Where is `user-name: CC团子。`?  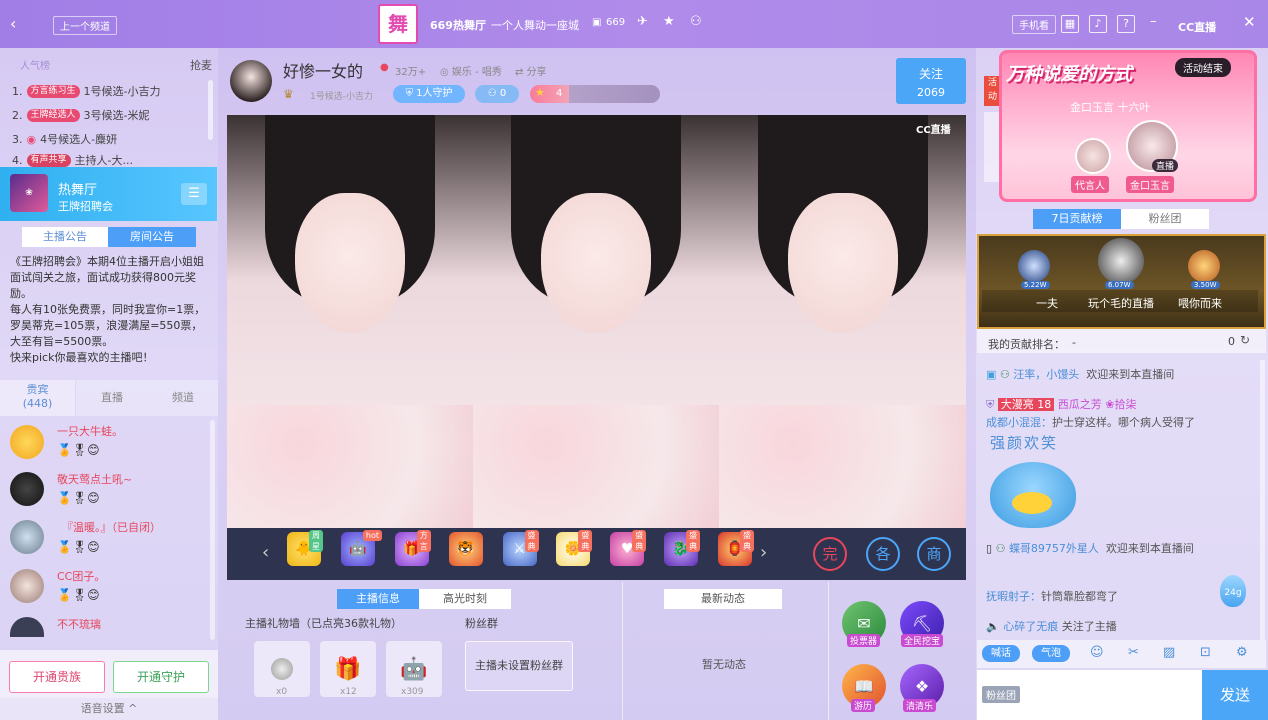 user-name: CC团子。 is located at coordinates (81, 576).